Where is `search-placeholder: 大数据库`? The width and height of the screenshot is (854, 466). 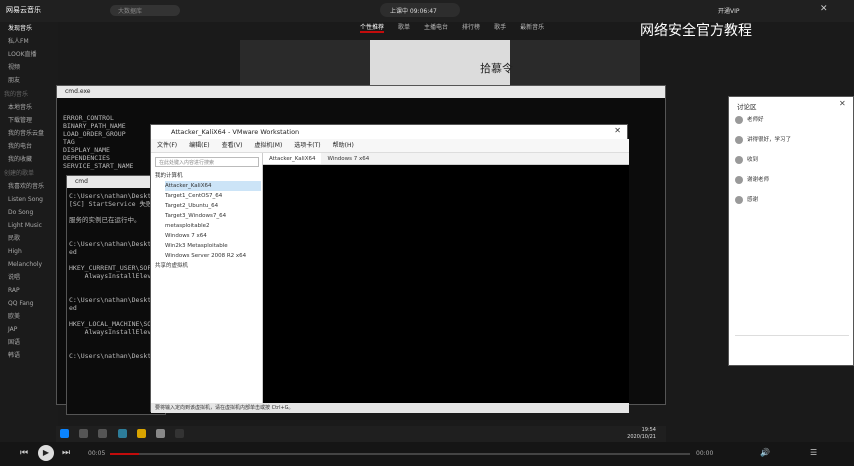 search-placeholder: 大数据库 is located at coordinates (130, 11).